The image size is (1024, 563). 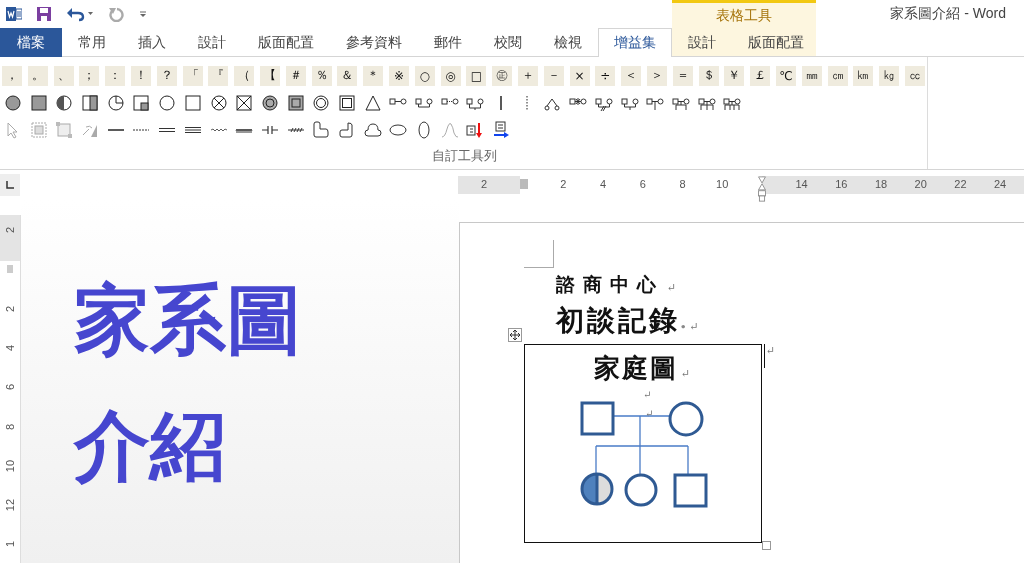 What do you see at coordinates (321, 75) in the screenshot?
I see `symbol-button: ％` at bounding box center [321, 75].